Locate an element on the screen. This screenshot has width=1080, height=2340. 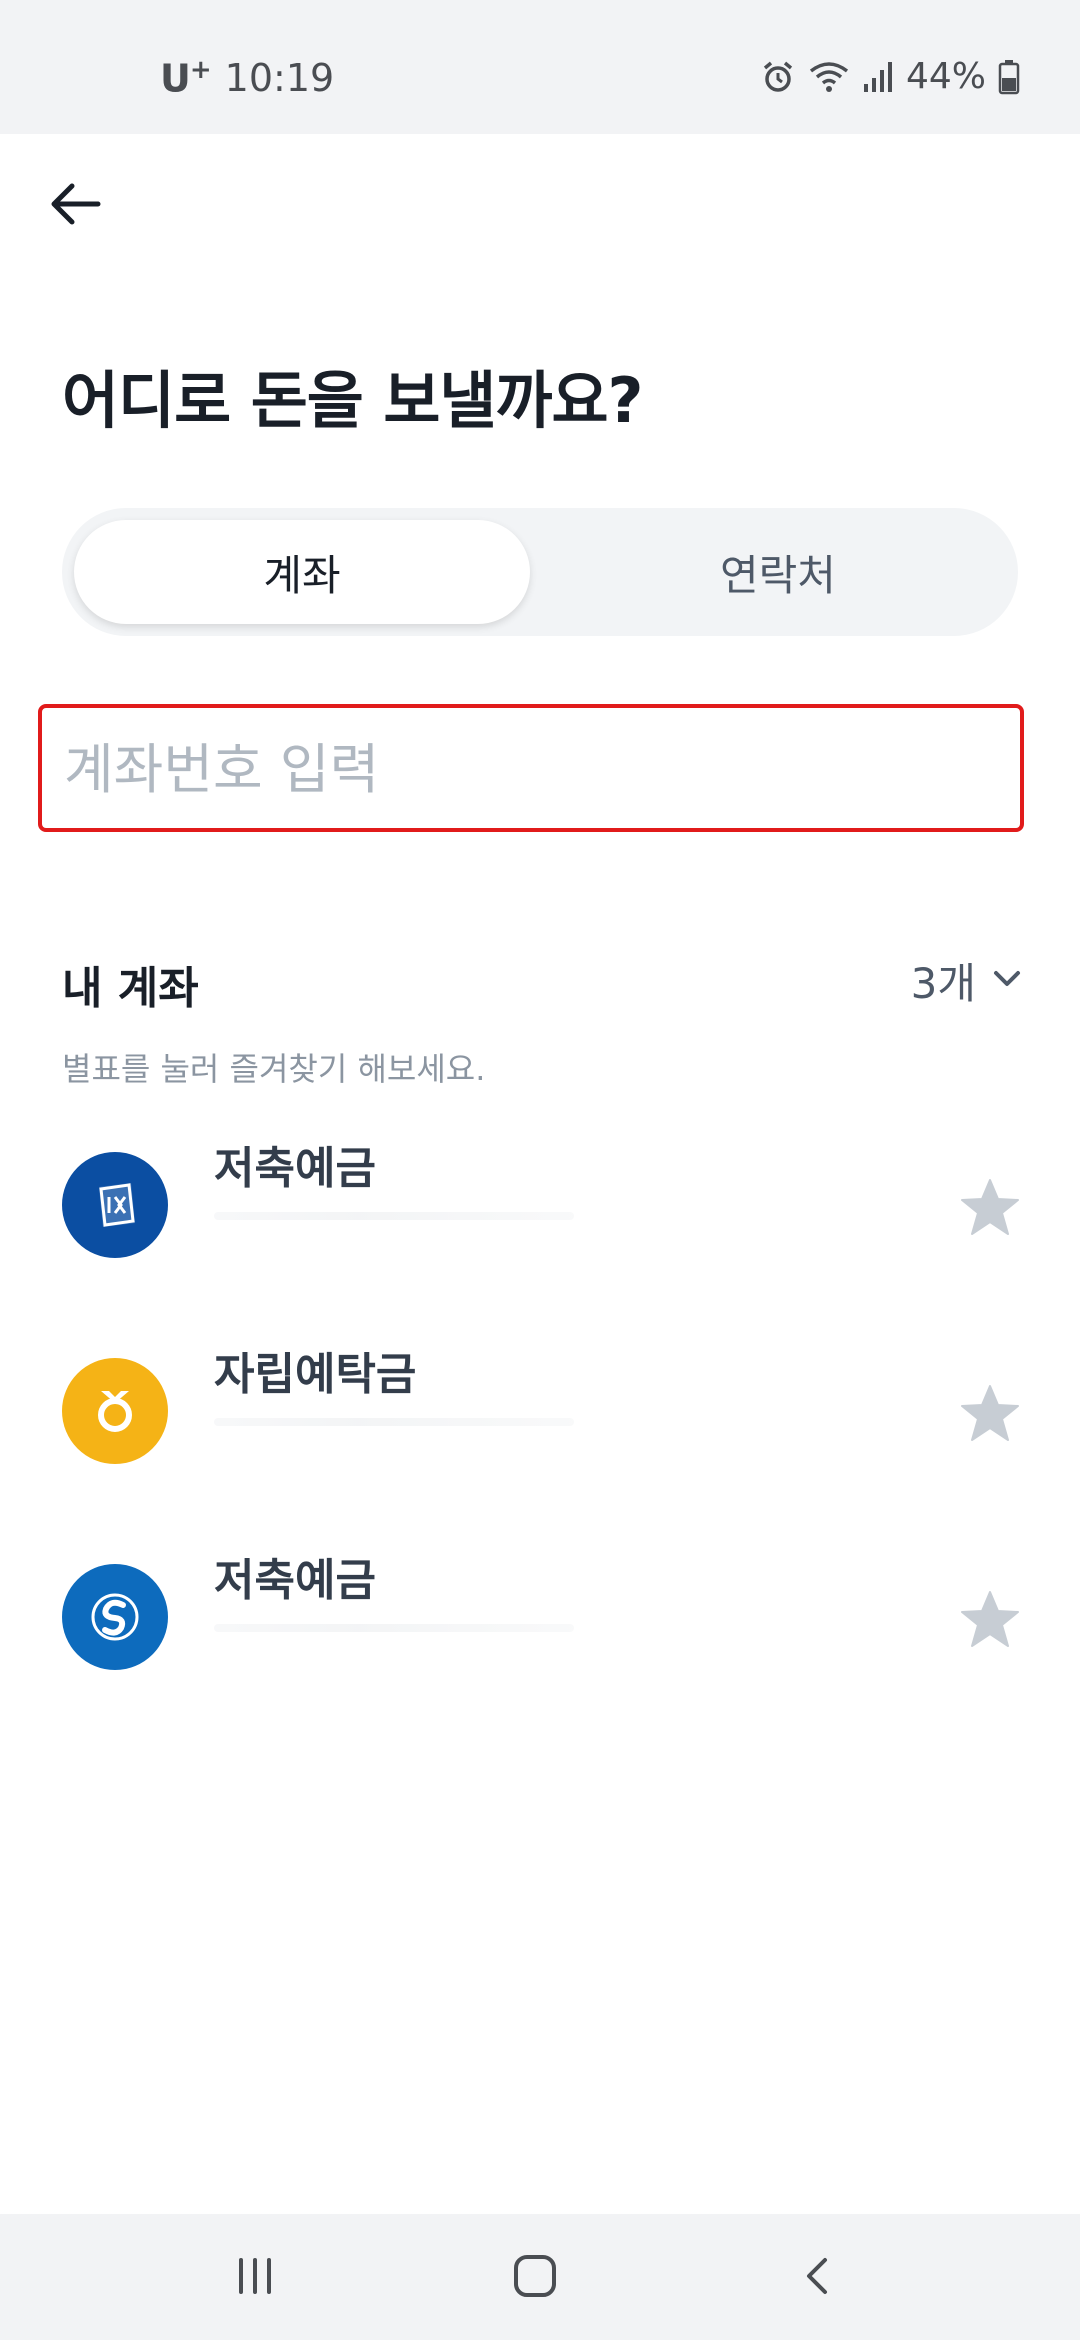
account-item: 자립예탁금 is located at coordinates (540, 1418).